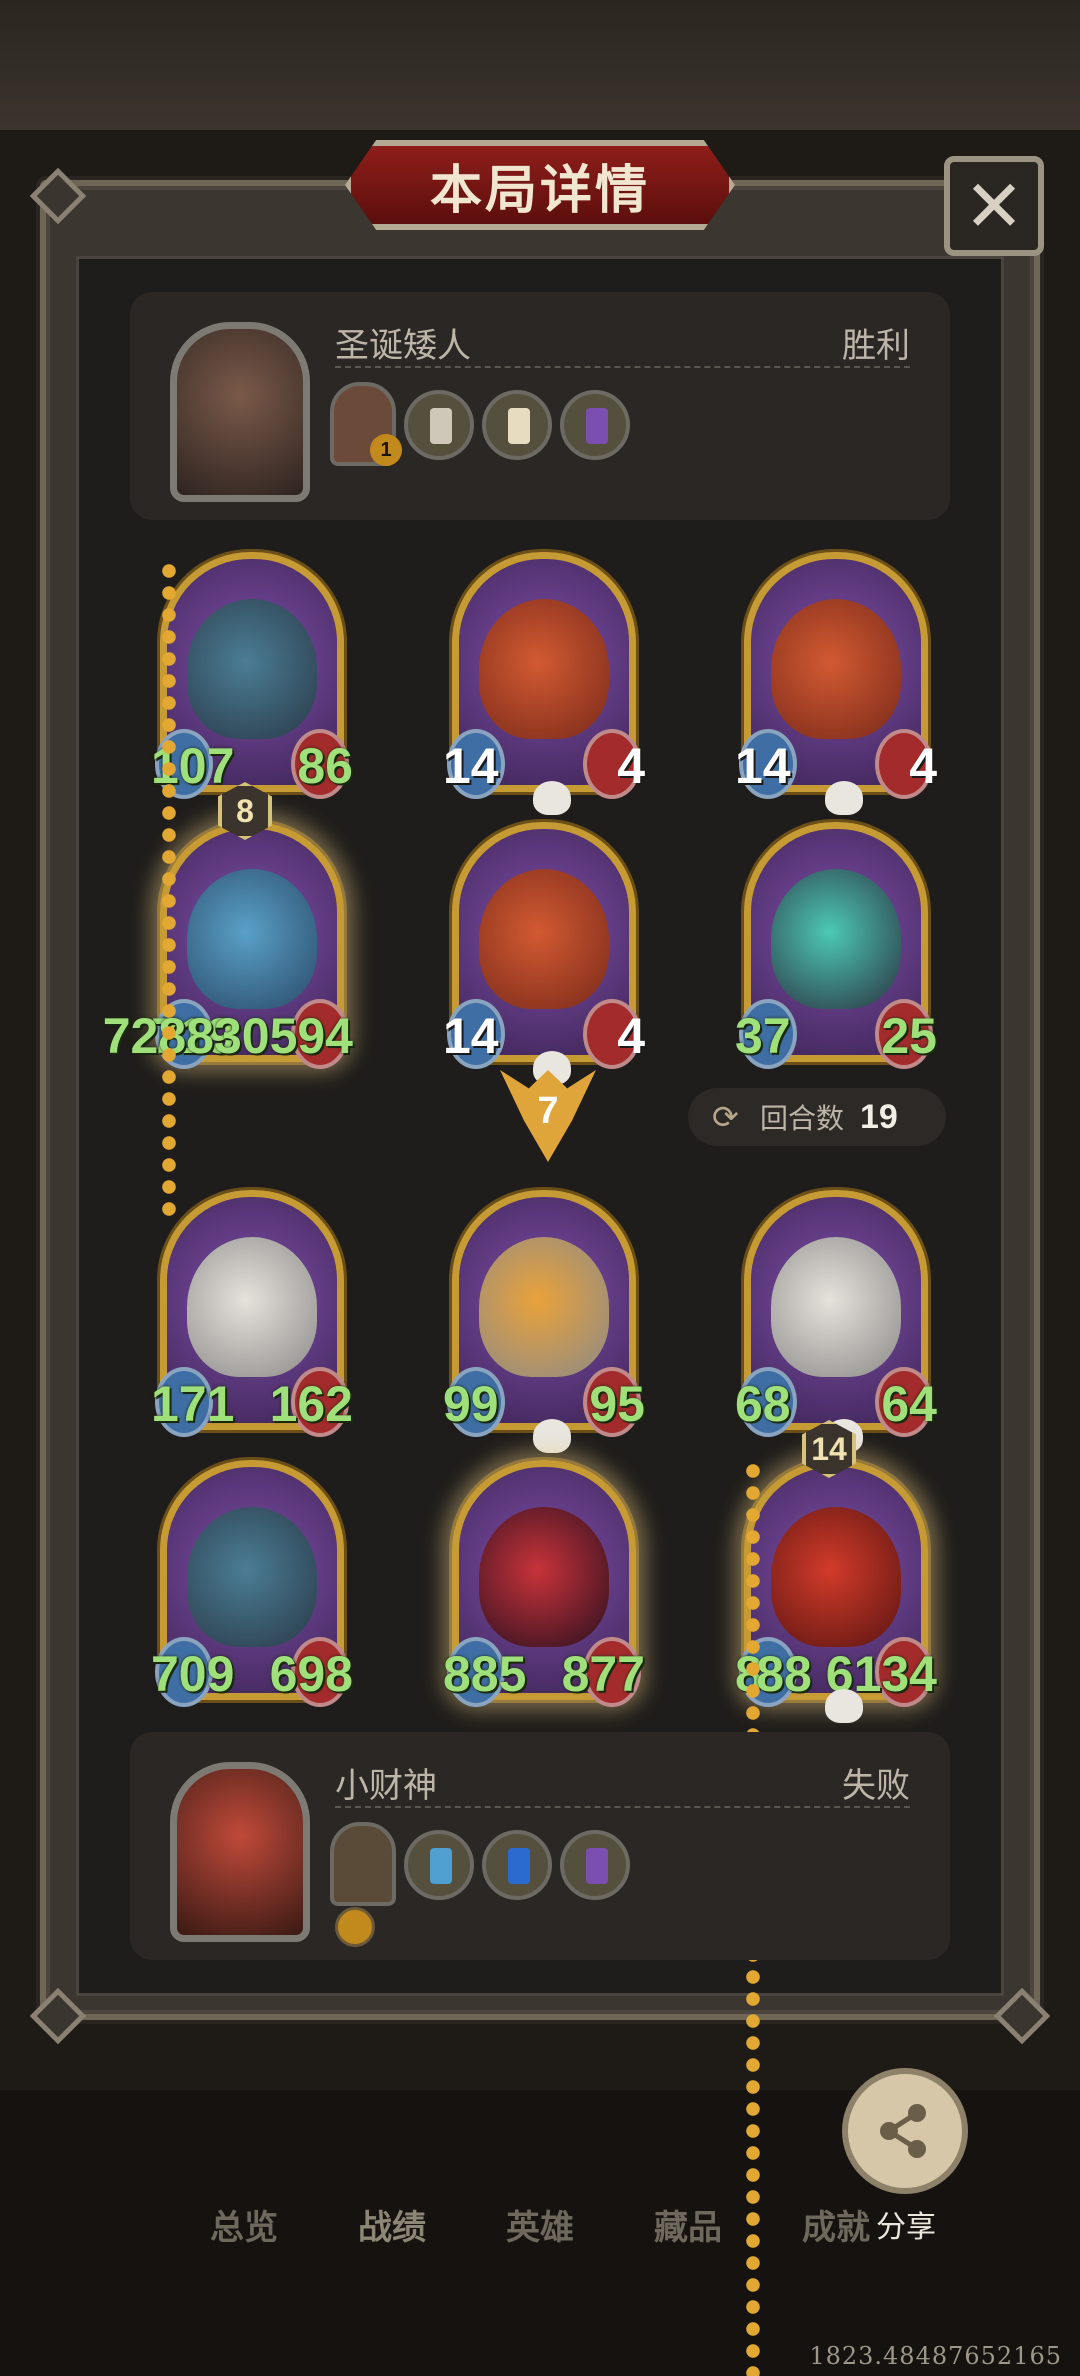  I want to click on bottom-nav: 总览 战绩 英雄 藏品 成就, so click(540, 2230).